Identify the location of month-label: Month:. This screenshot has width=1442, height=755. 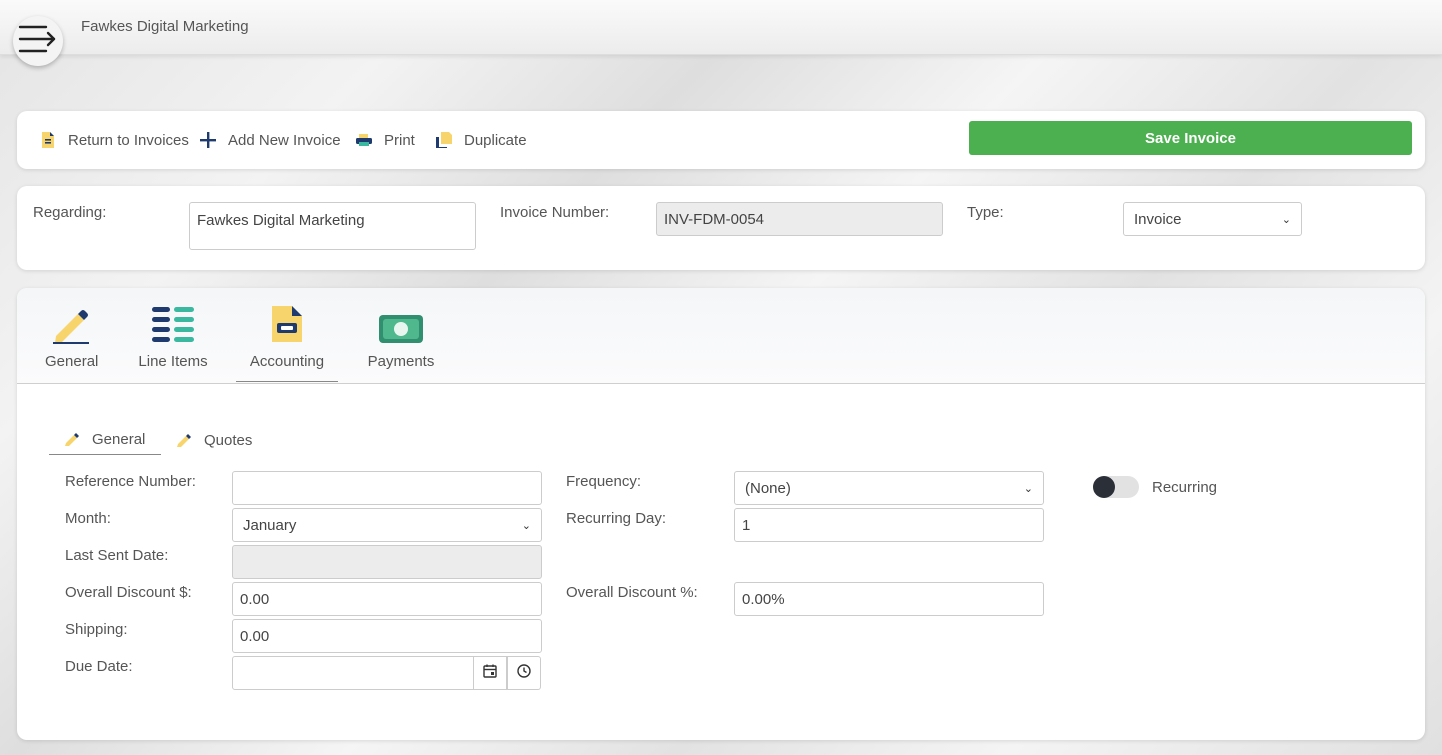
(88, 518).